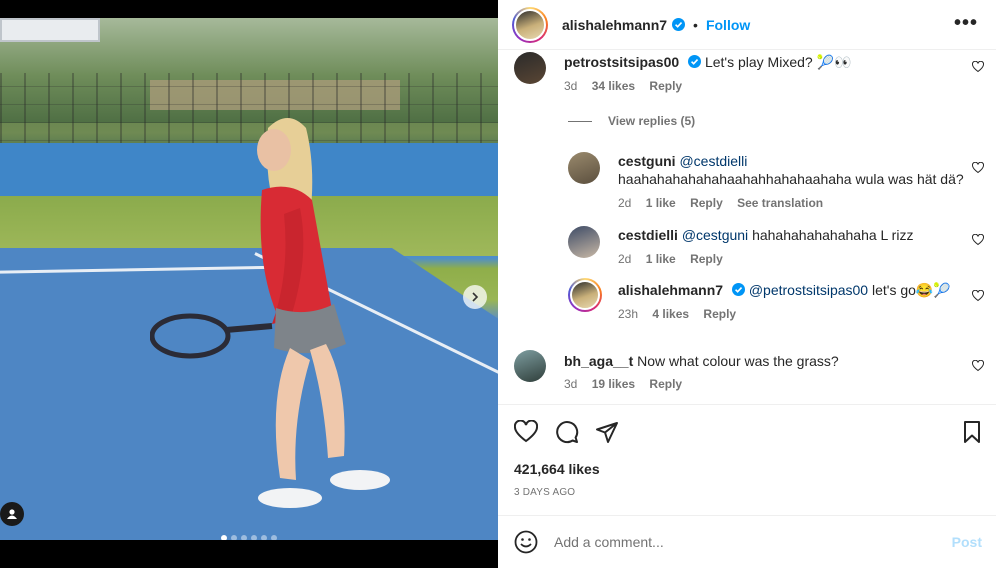 This screenshot has height=568, width=996. Describe the element at coordinates (50, 30) in the screenshot. I see `basketball-hoop` at that location.